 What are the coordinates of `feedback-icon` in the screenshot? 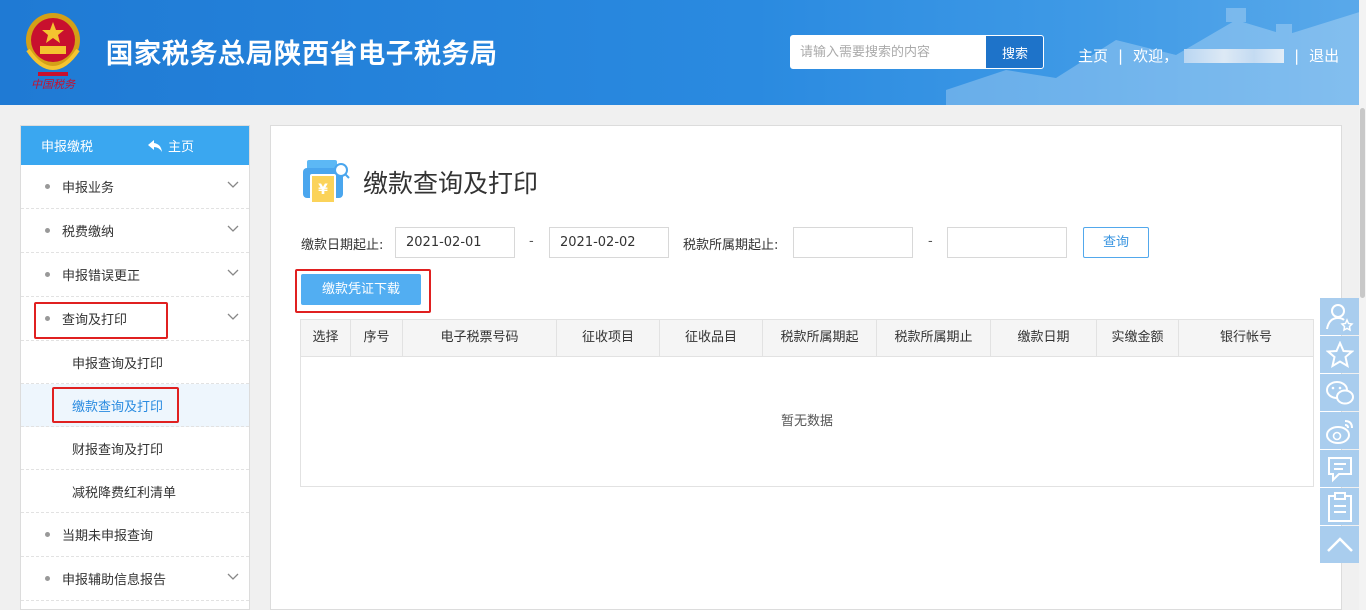 It's located at (1340, 469).